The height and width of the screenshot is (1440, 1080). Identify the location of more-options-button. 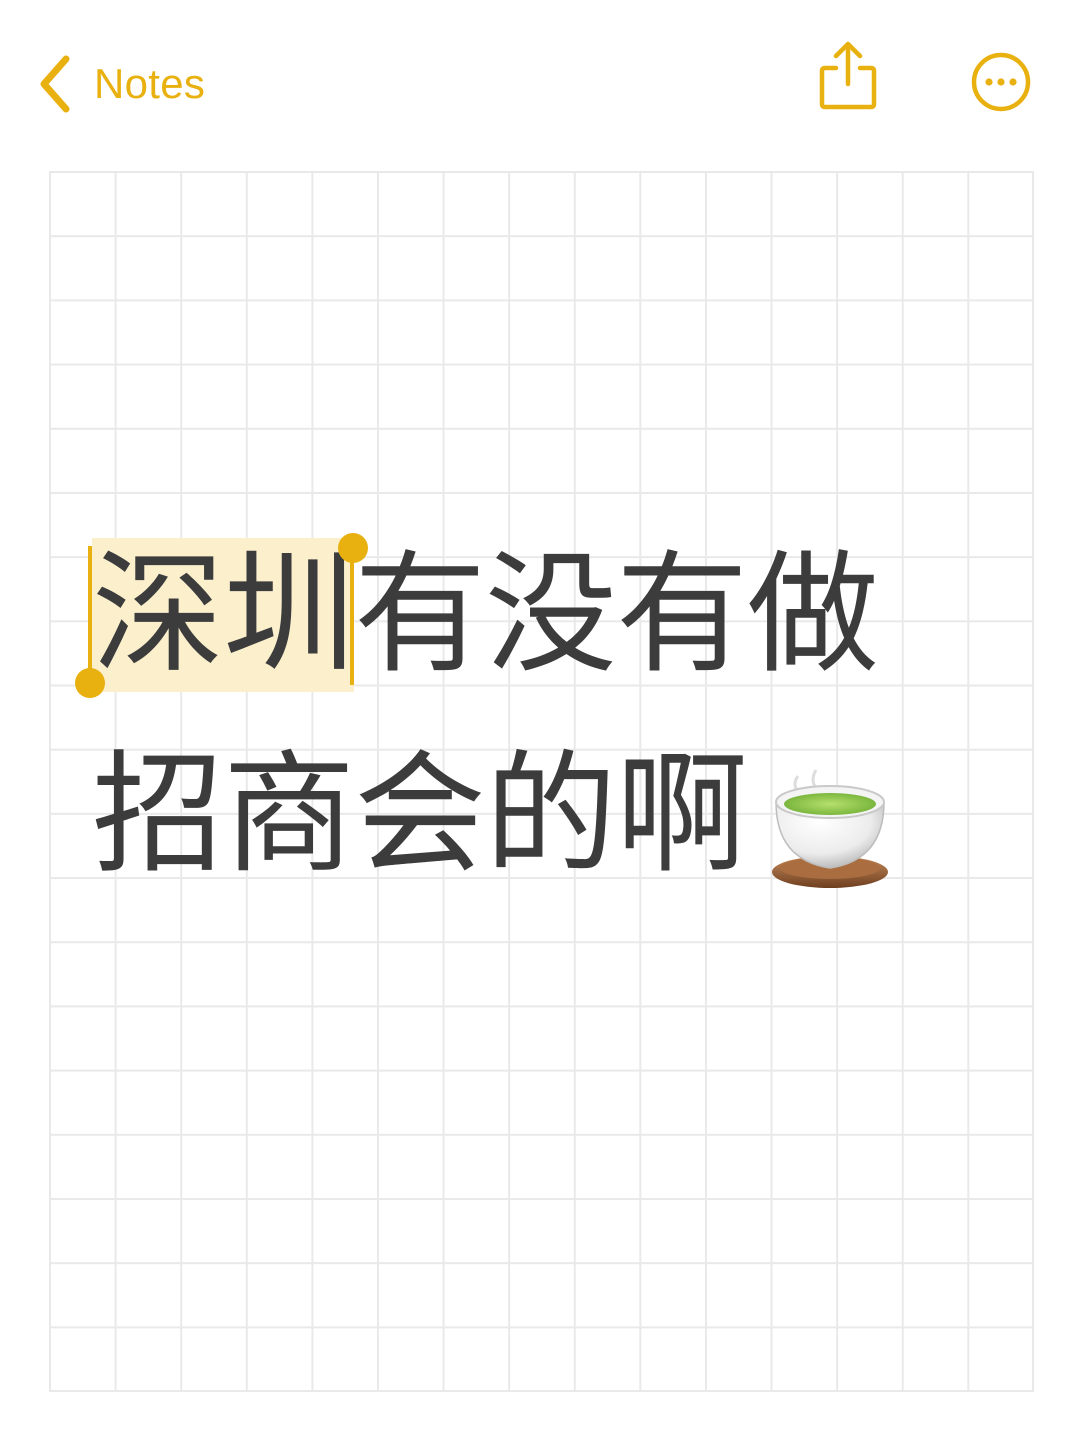
(1001, 82).